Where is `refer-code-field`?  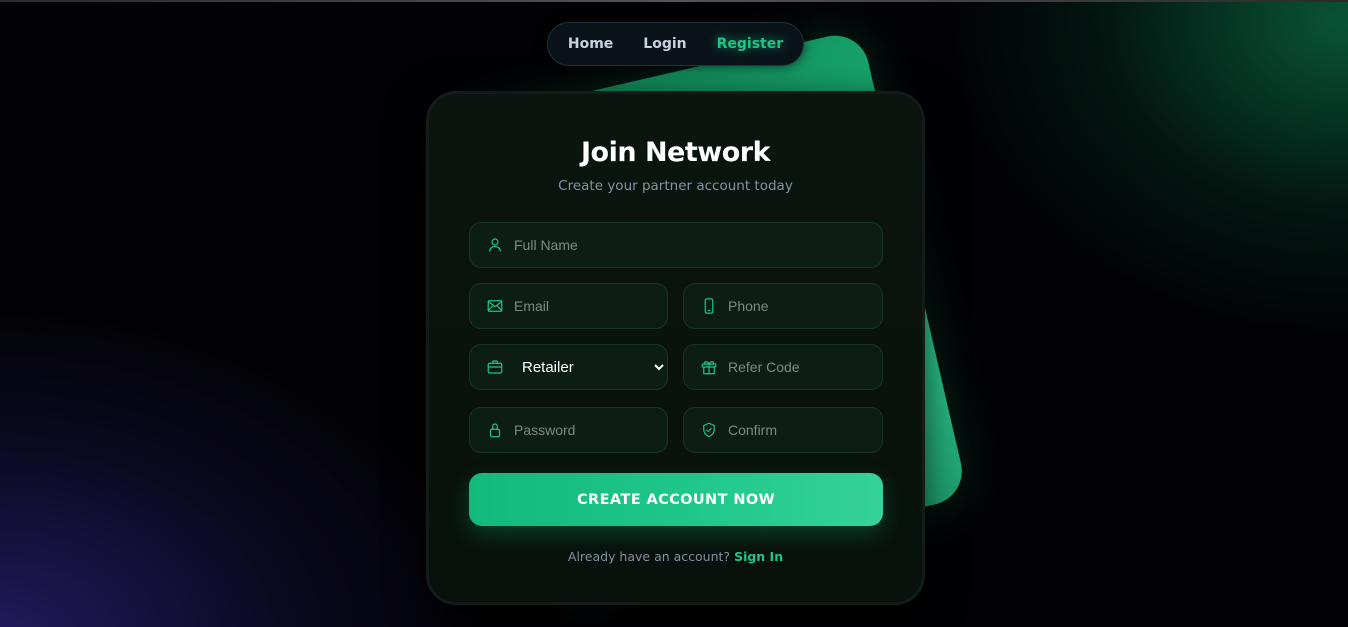
refer-code-field is located at coordinates (783, 367).